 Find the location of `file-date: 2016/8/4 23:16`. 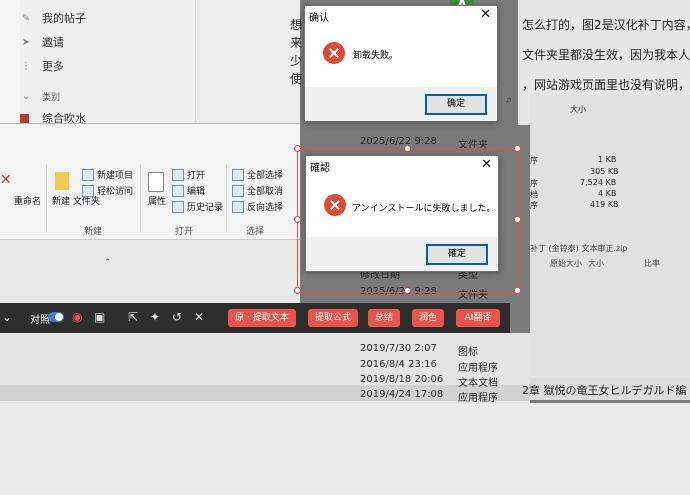

file-date: 2016/8/4 23:16 is located at coordinates (398, 364).